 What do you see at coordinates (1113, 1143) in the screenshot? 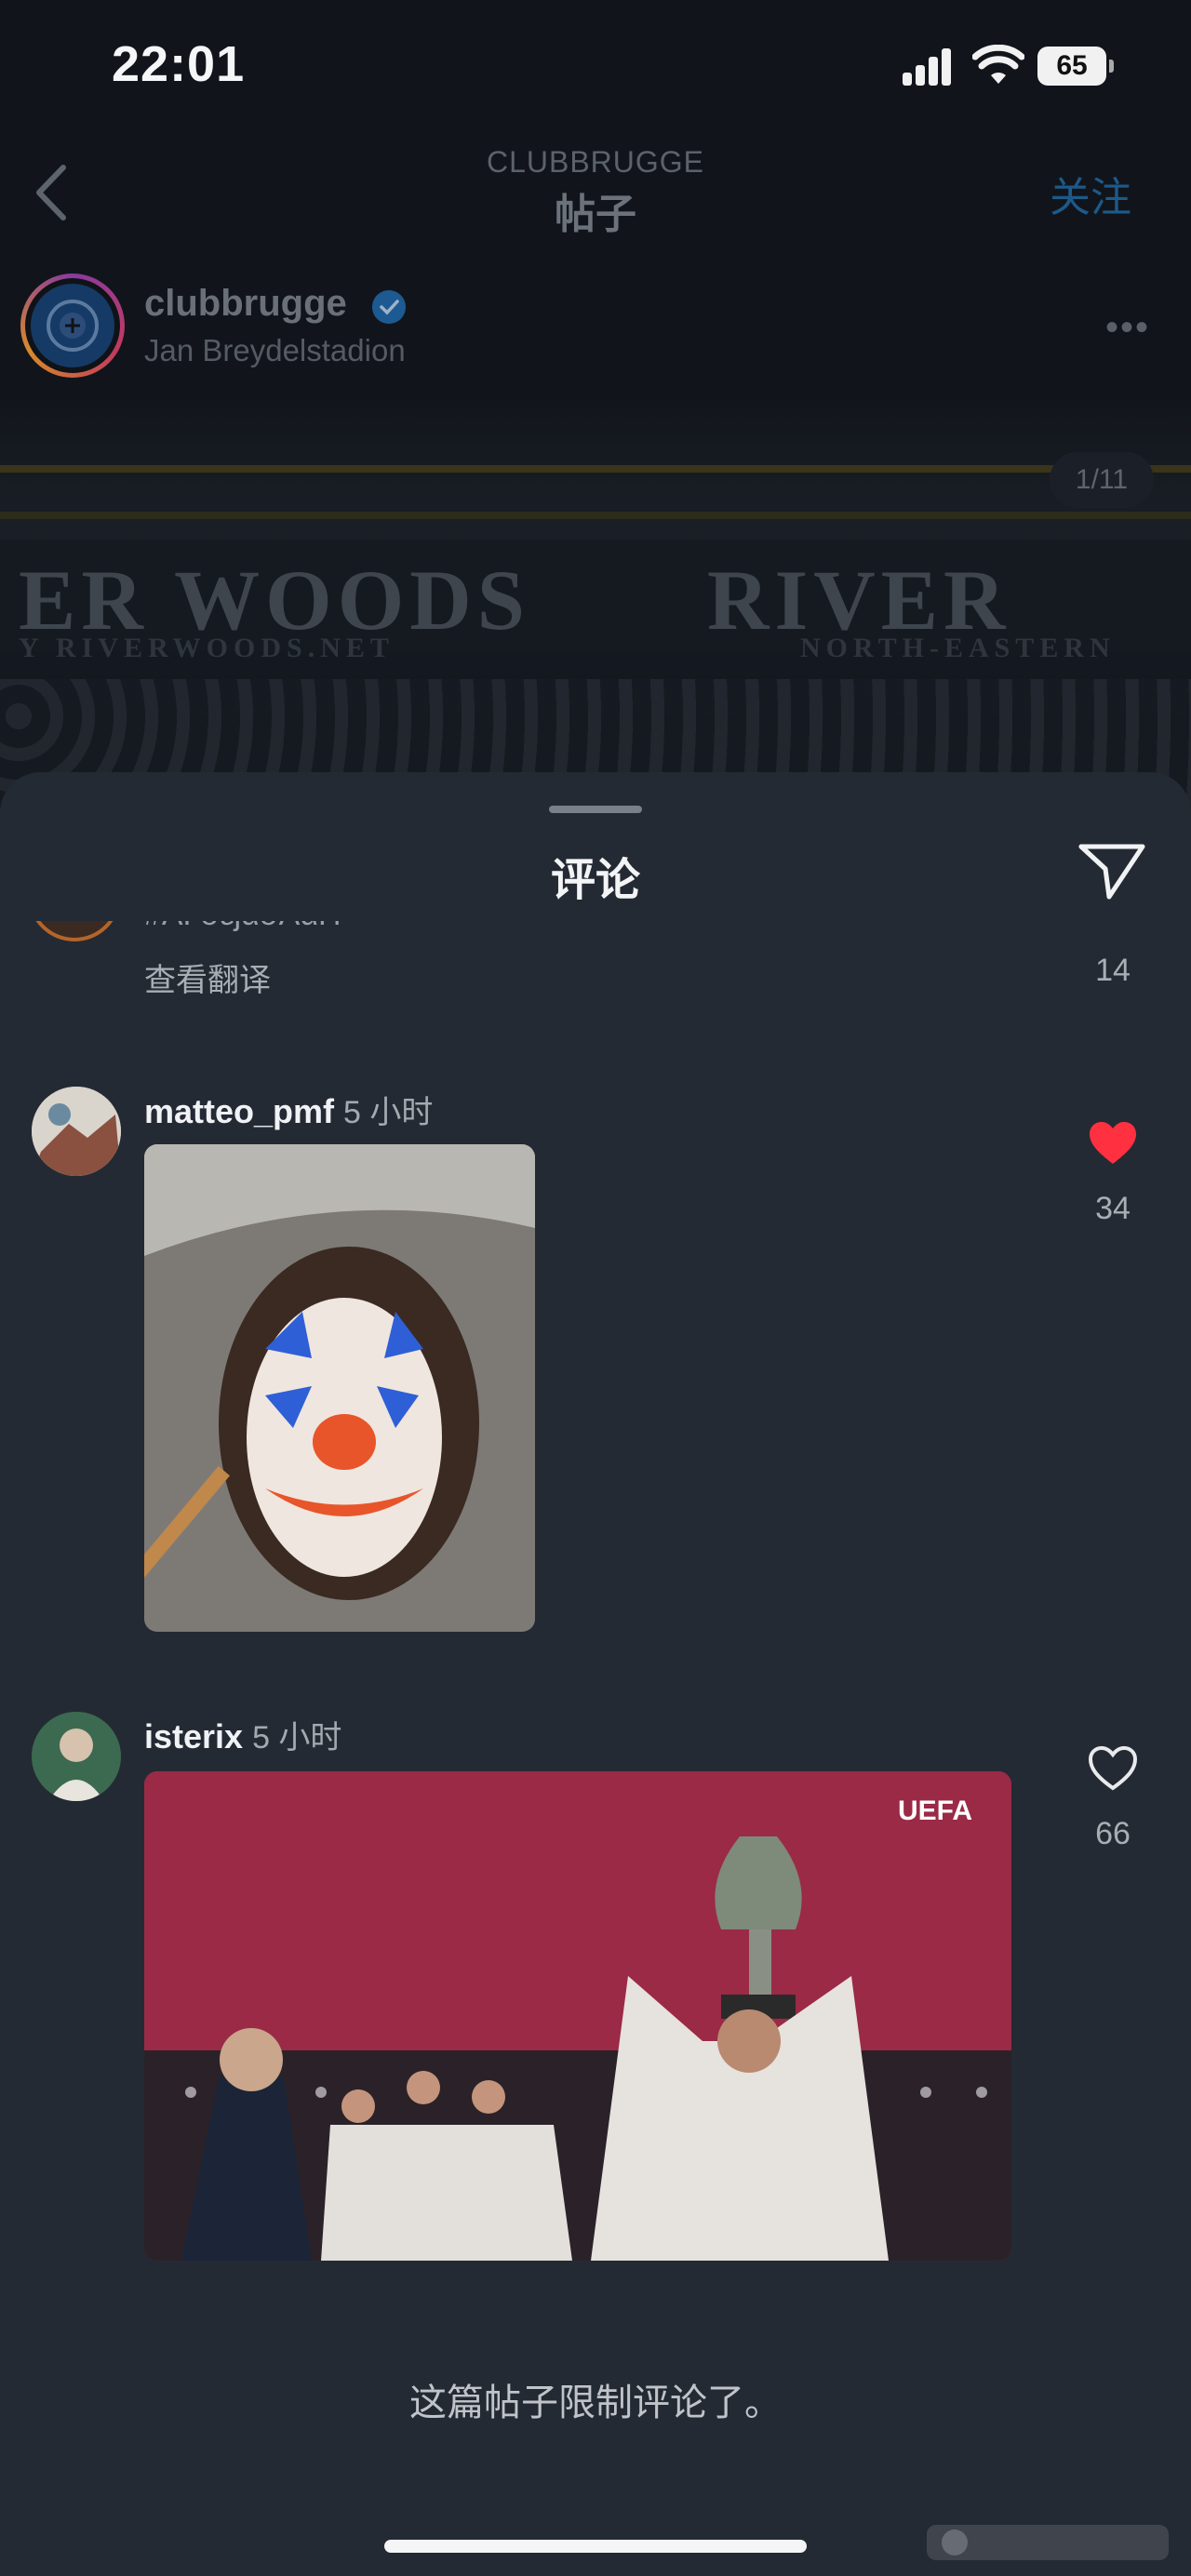
I see `heart-filled-icon` at bounding box center [1113, 1143].